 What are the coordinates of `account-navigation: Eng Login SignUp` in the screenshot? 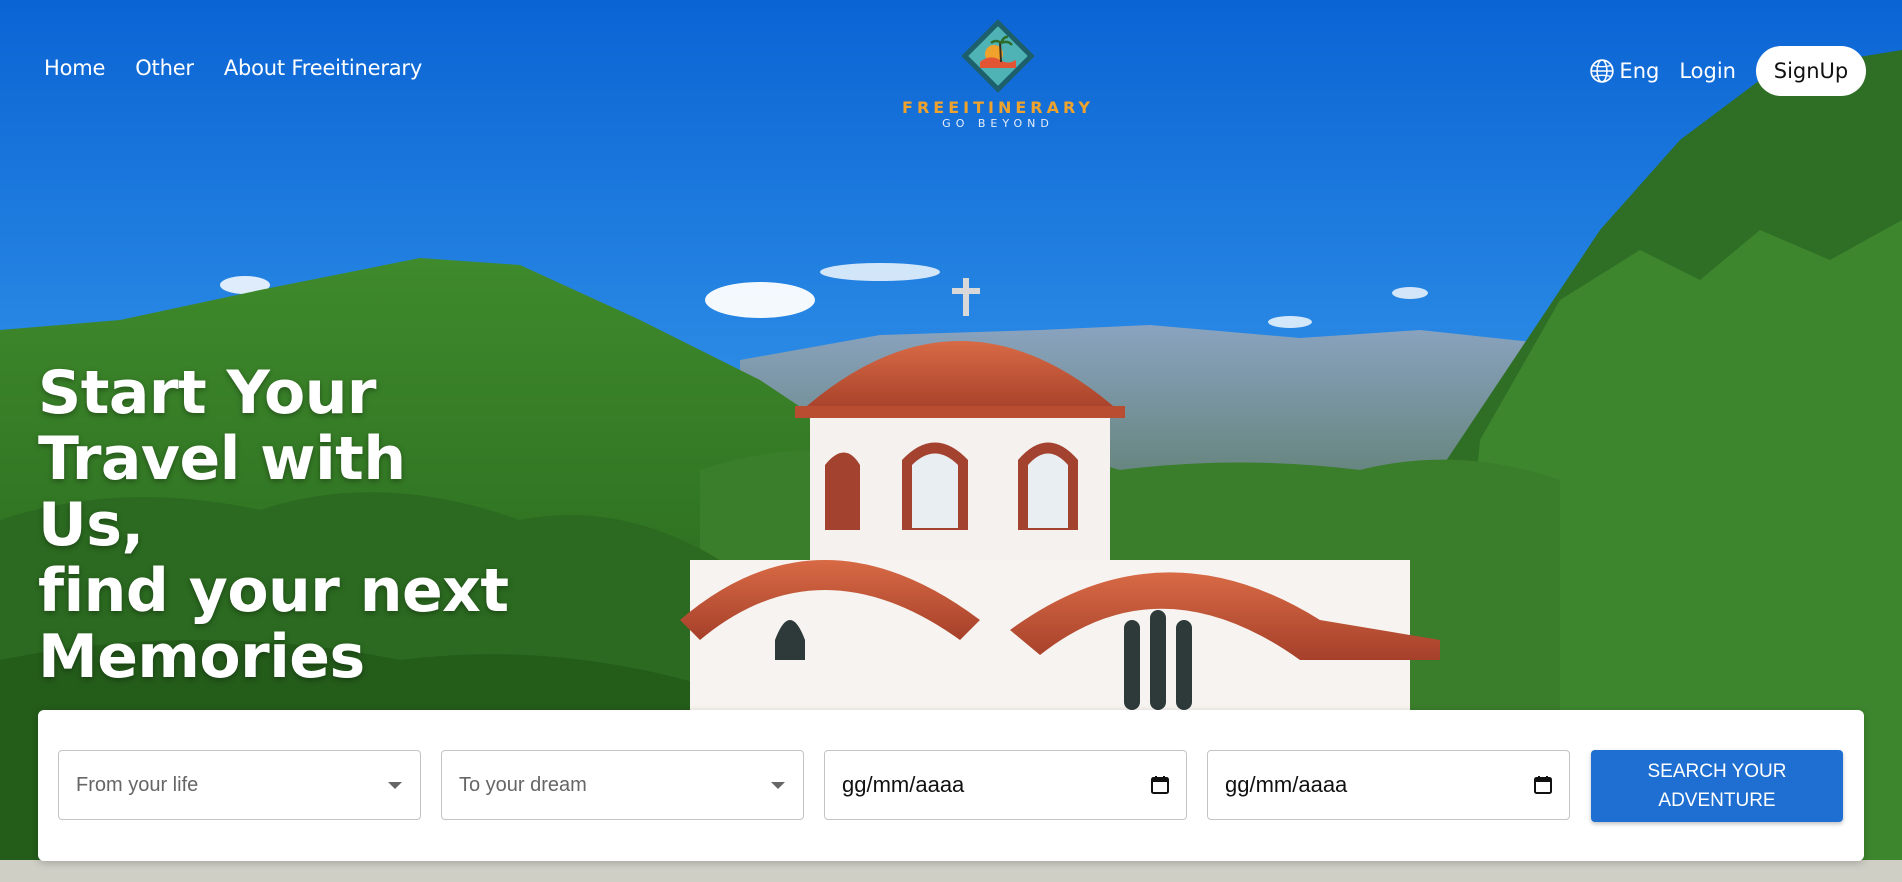 It's located at (1727, 71).